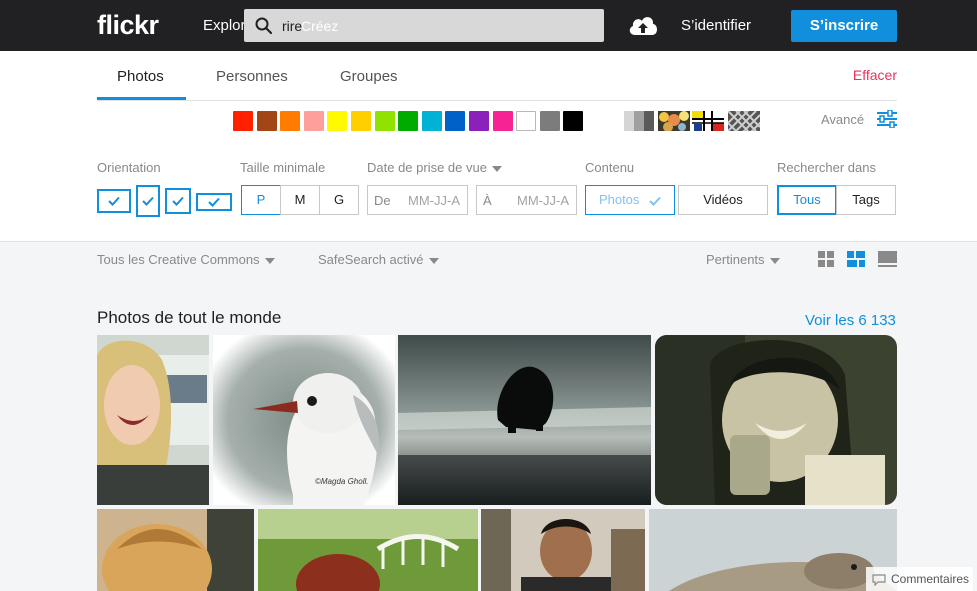 The image size is (977, 591). I want to click on size-small-button: P, so click(261, 200).